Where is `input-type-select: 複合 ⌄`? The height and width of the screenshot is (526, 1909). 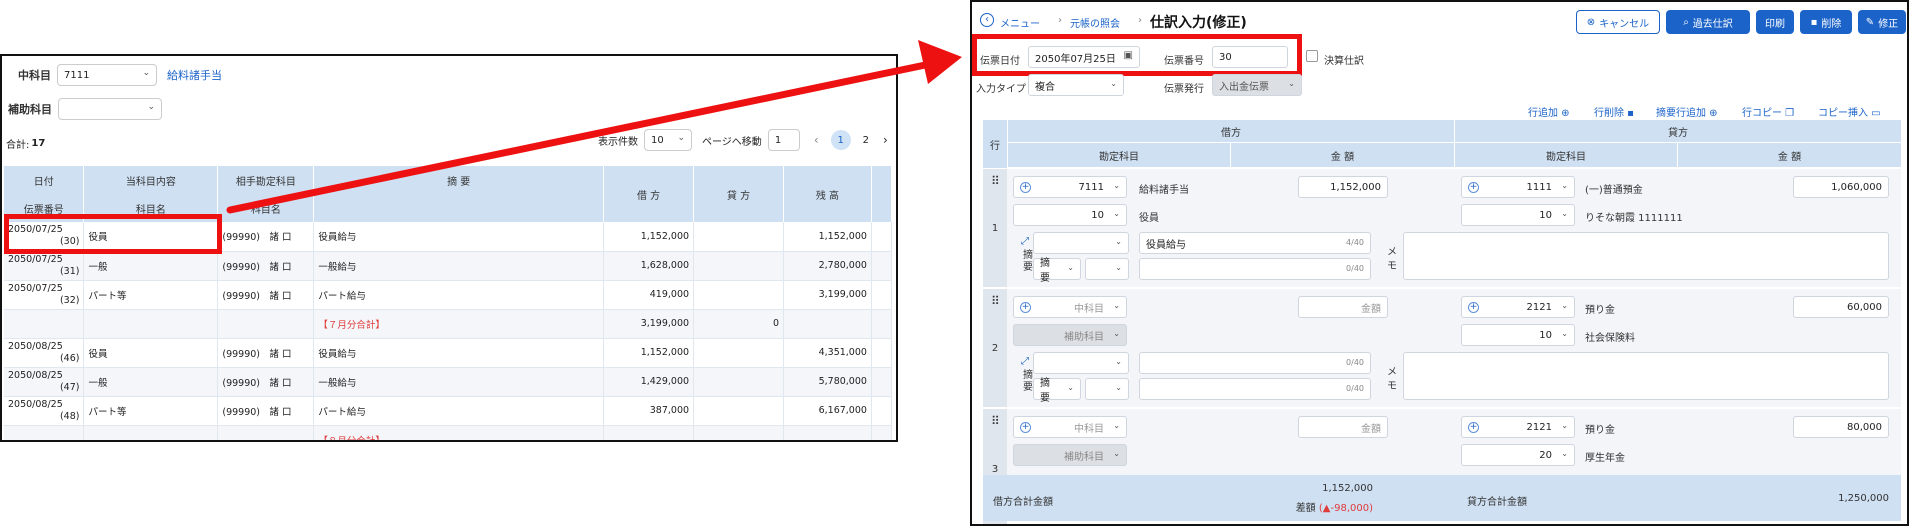 input-type-select: 複合 ⌄ is located at coordinates (1076, 85).